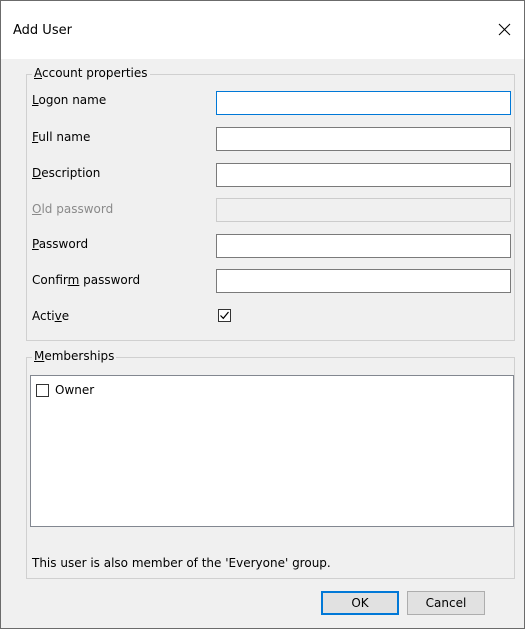  What do you see at coordinates (446, 603) in the screenshot?
I see `cancel-button: Cancel` at bounding box center [446, 603].